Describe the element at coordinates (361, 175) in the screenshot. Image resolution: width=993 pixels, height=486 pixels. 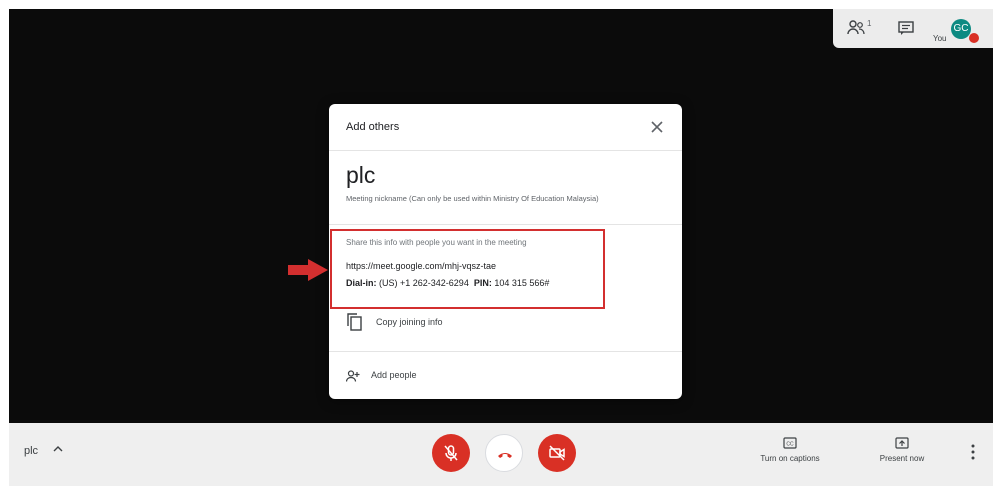
I see `meeting-nickname: plc` at that location.